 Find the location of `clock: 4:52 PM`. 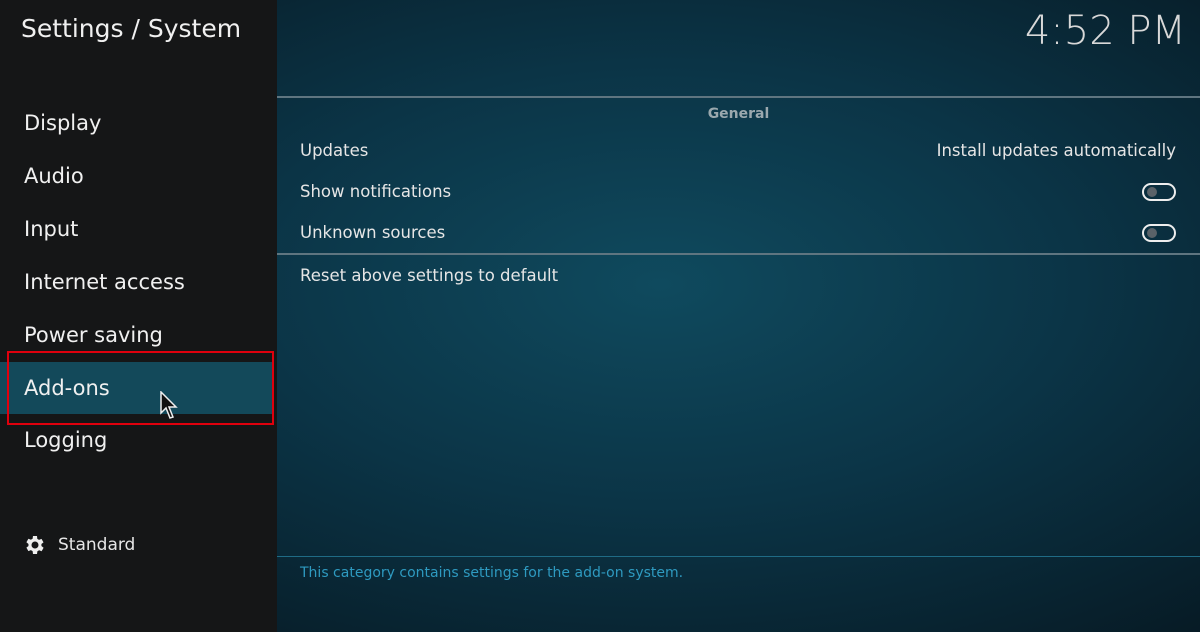

clock: 4:52 PM is located at coordinates (1105, 31).